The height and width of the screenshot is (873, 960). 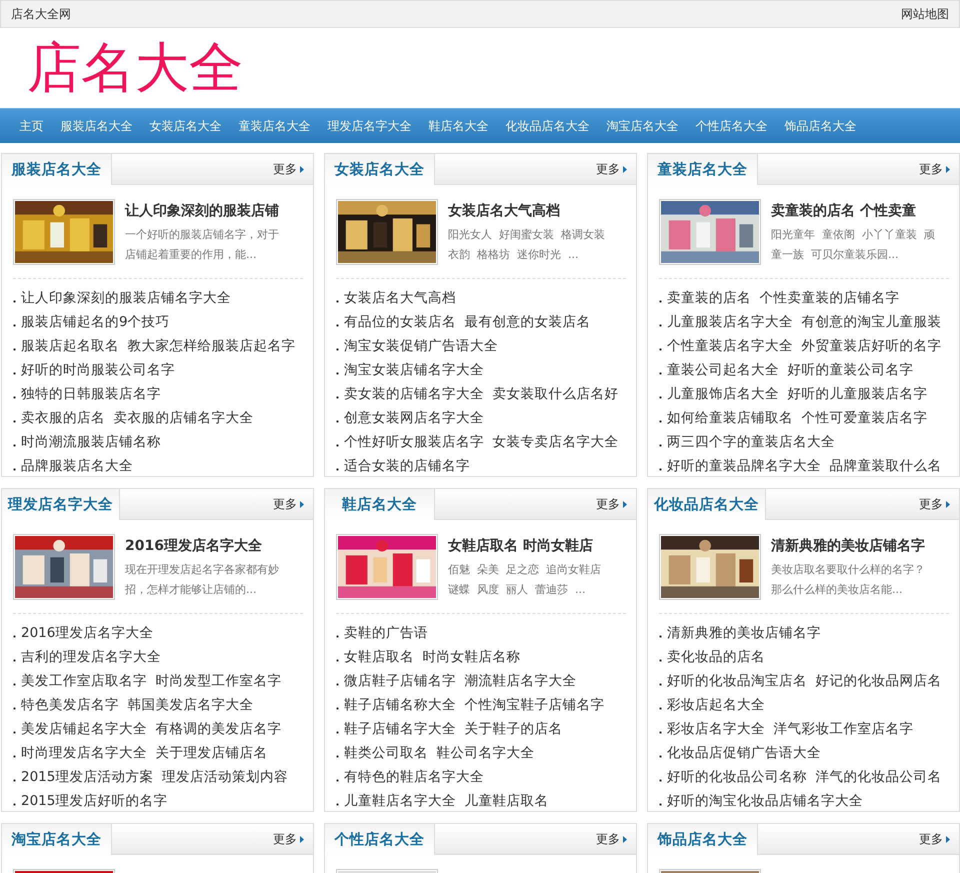 What do you see at coordinates (140, 753) in the screenshot?
I see `article-link: 时尚理发店名字大全 关于理发店铺店名` at bounding box center [140, 753].